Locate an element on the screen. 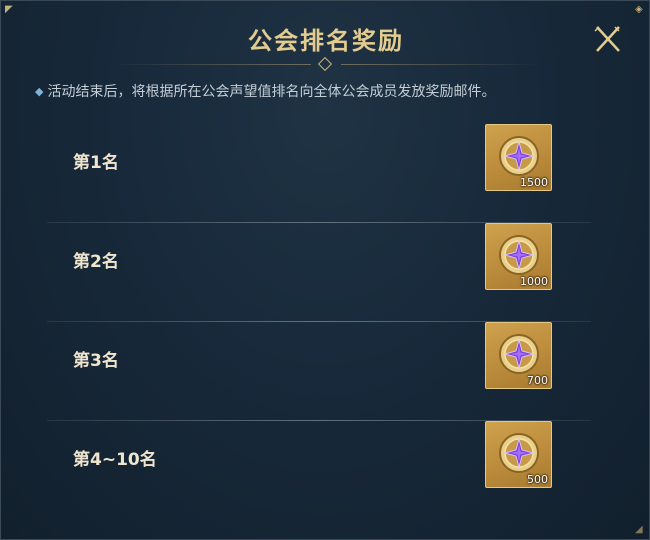 The height and width of the screenshot is (540, 650). info-tip: ◆ 活动结束后，将根据所在公会声望值排名向全体公会成员发放奖励邮件。 is located at coordinates (265, 91).